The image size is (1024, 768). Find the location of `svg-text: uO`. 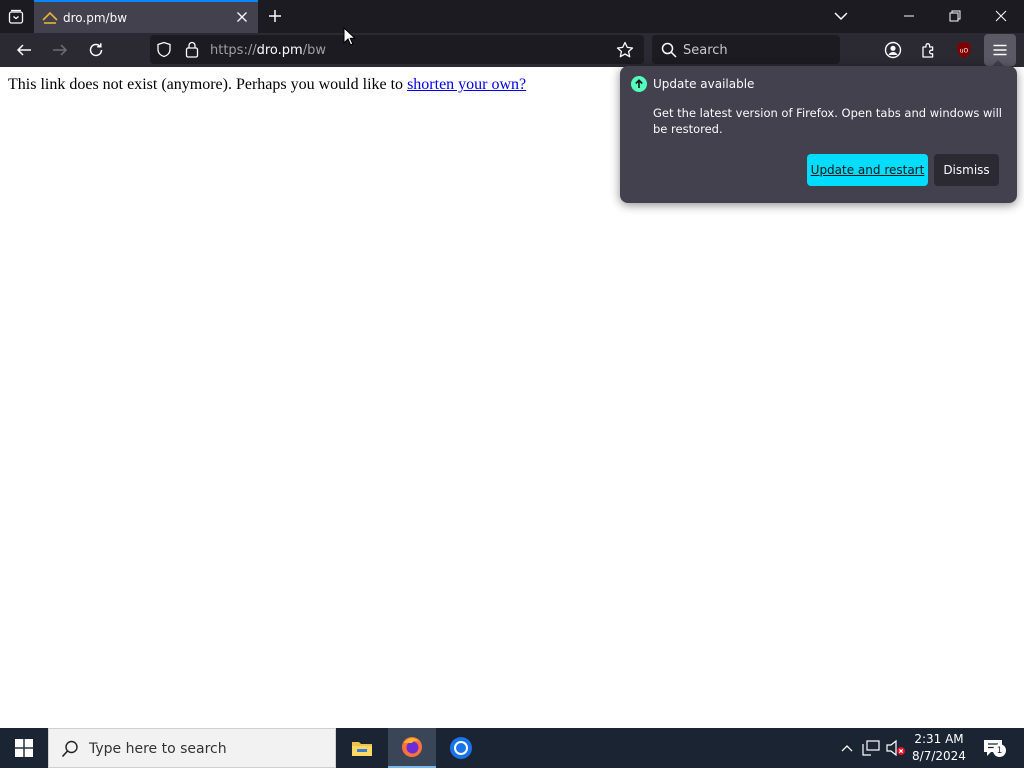

svg-text: uO is located at coordinates (964, 51).